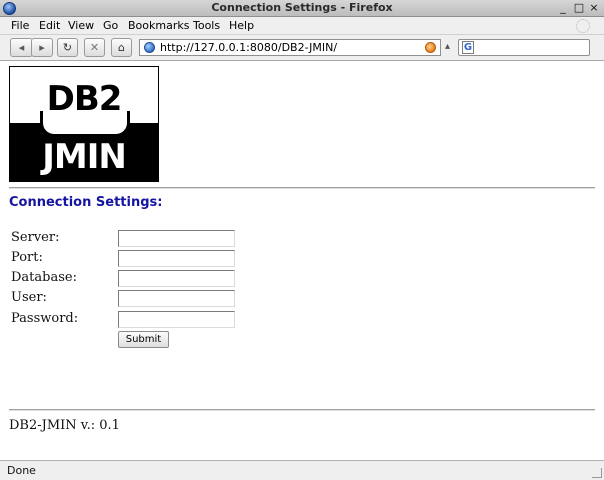  I want to click on server-label: Server:, so click(35, 237).